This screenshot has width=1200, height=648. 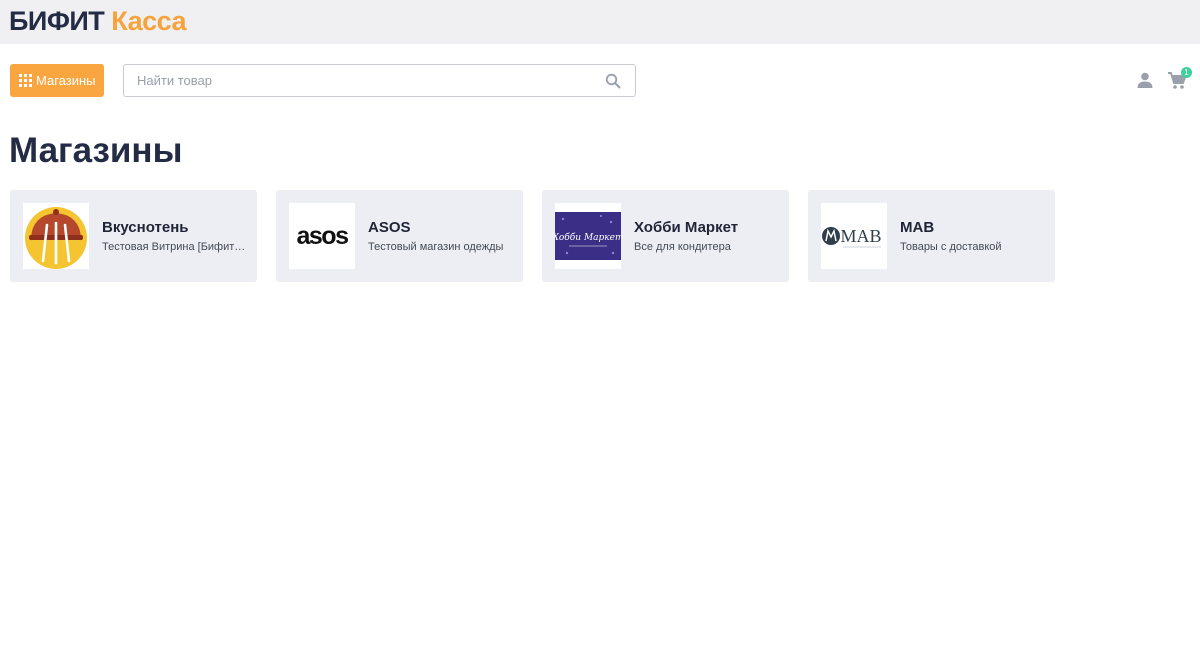 What do you see at coordinates (148, 21) in the screenshot?
I see `logo-text-kassa: Касса` at bounding box center [148, 21].